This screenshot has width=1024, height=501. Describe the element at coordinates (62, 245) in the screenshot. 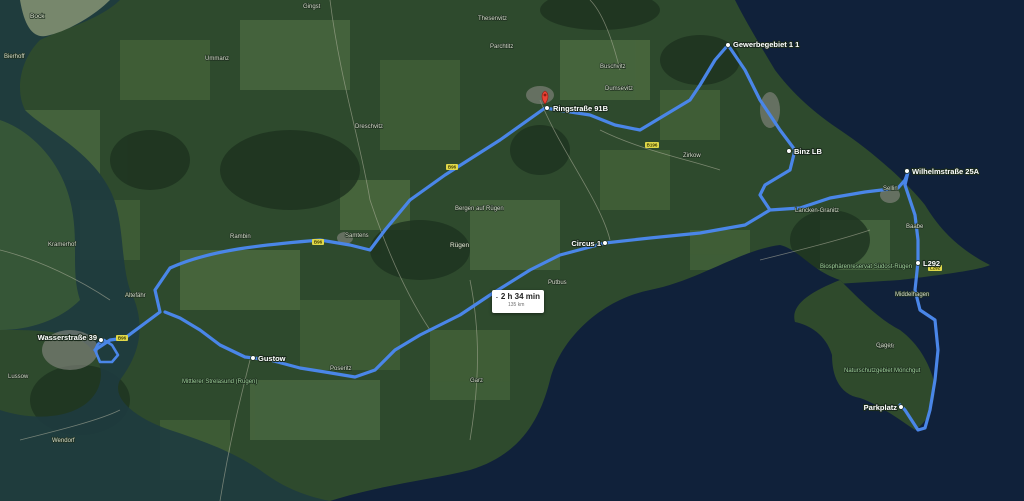

I see `place-label: Kramerhof` at that location.